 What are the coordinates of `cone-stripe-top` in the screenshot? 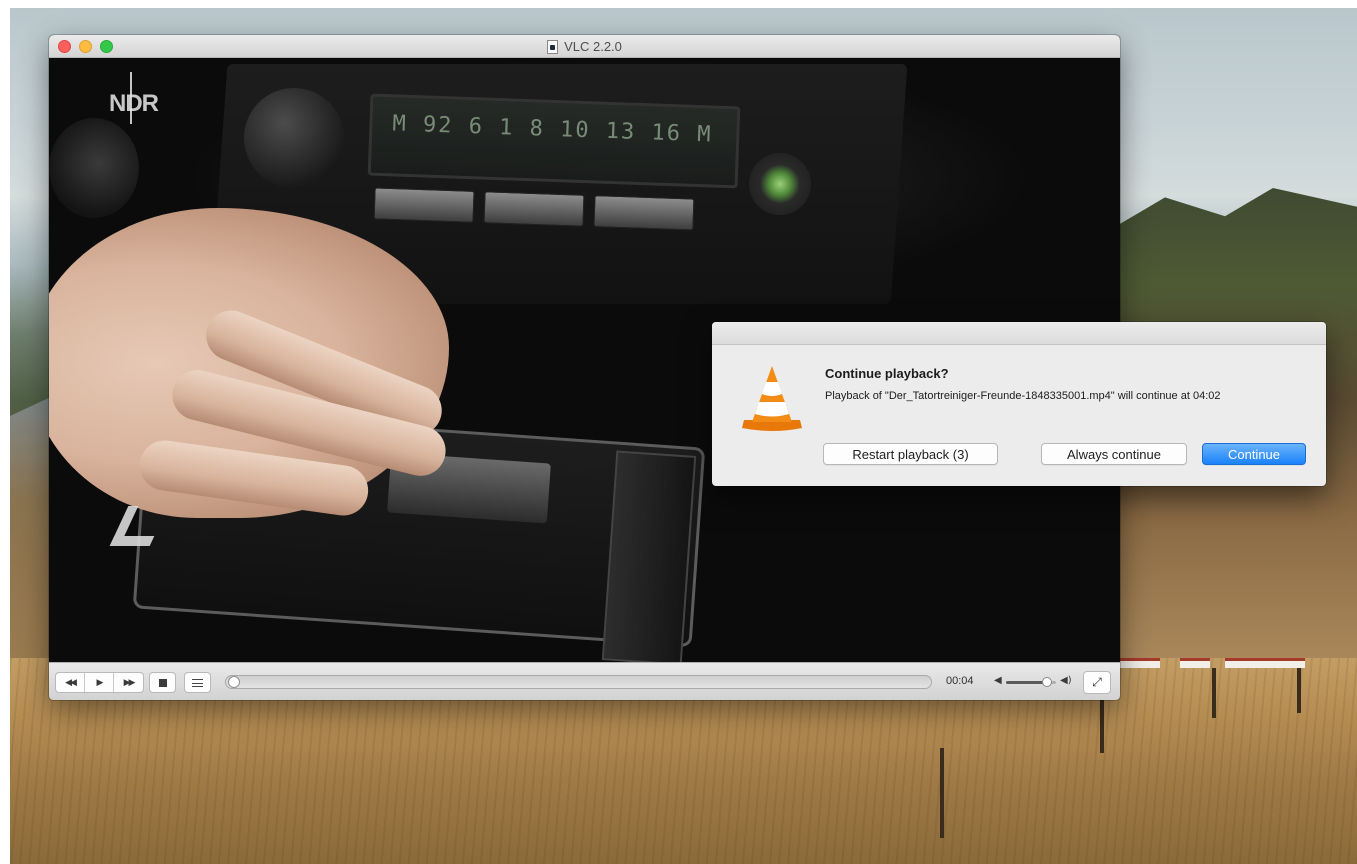 It's located at (772, 389).